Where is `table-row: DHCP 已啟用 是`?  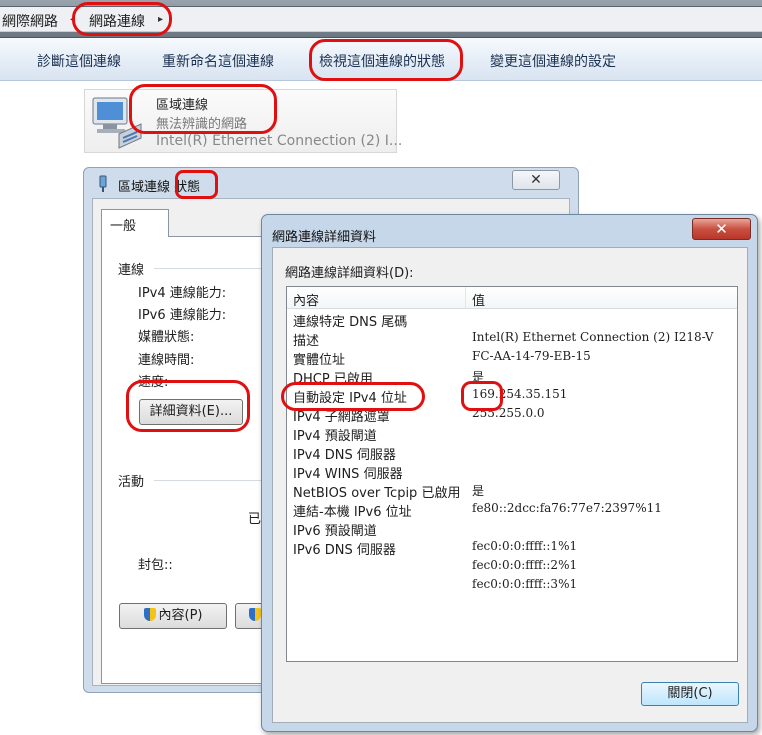 table-row: DHCP 已啟用 是 is located at coordinates (512, 377).